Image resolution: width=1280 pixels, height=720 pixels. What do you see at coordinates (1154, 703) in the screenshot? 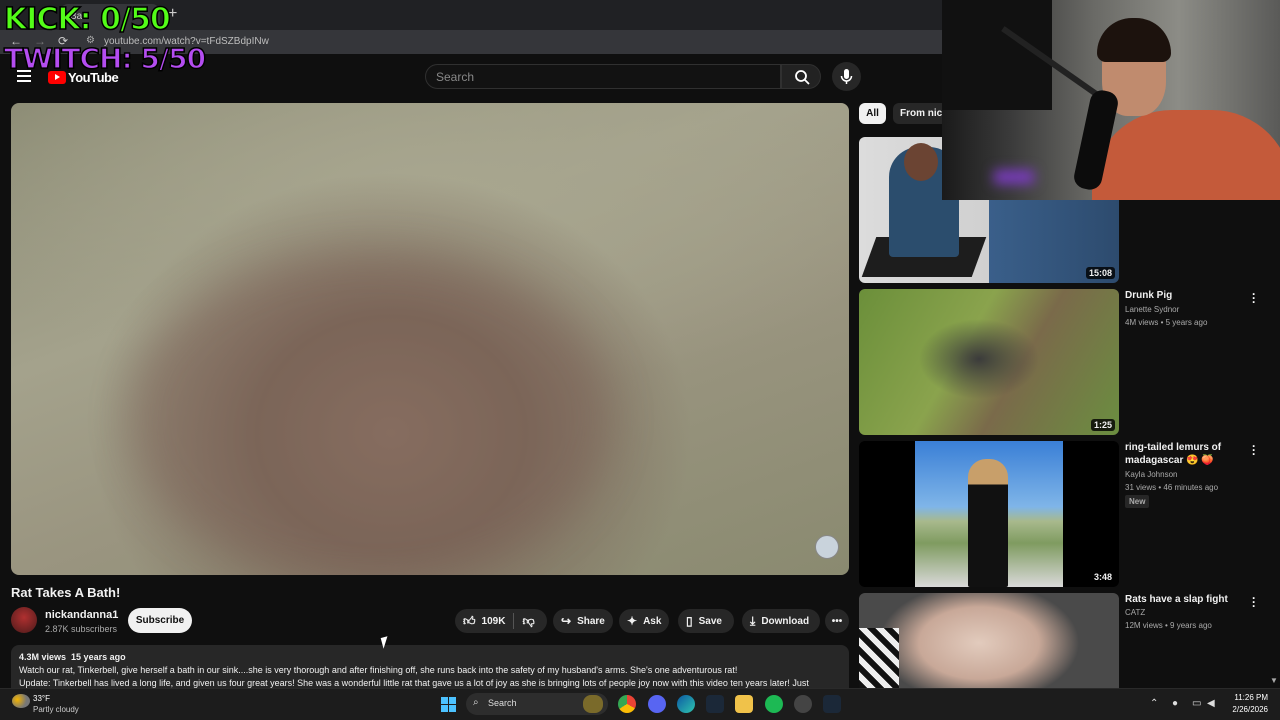
I see `tray-chevron-icon: ⌃` at bounding box center [1154, 703].